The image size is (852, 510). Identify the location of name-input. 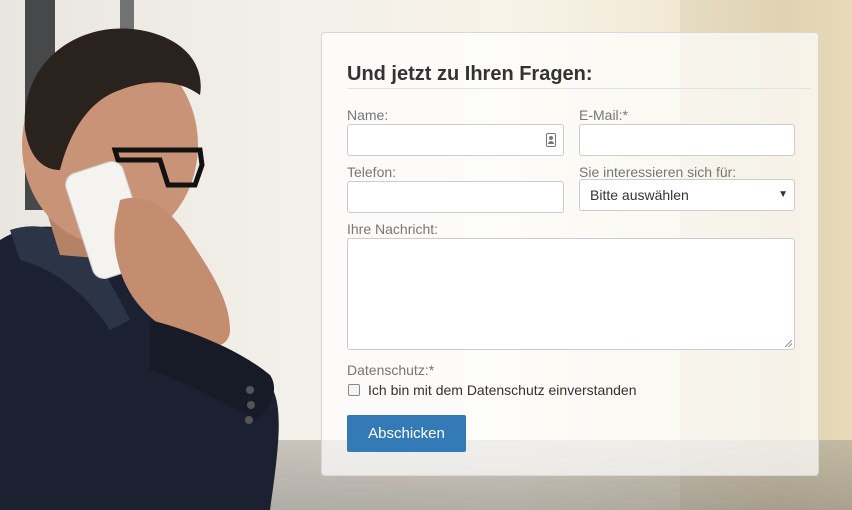
(455, 140).